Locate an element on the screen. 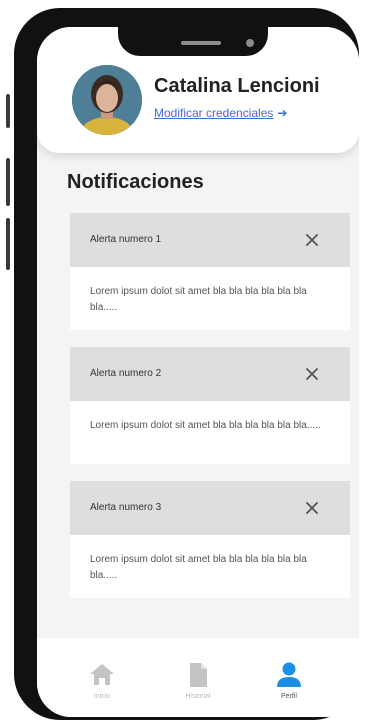 This screenshot has width=367, height=728. person-icon is located at coordinates (289, 674).